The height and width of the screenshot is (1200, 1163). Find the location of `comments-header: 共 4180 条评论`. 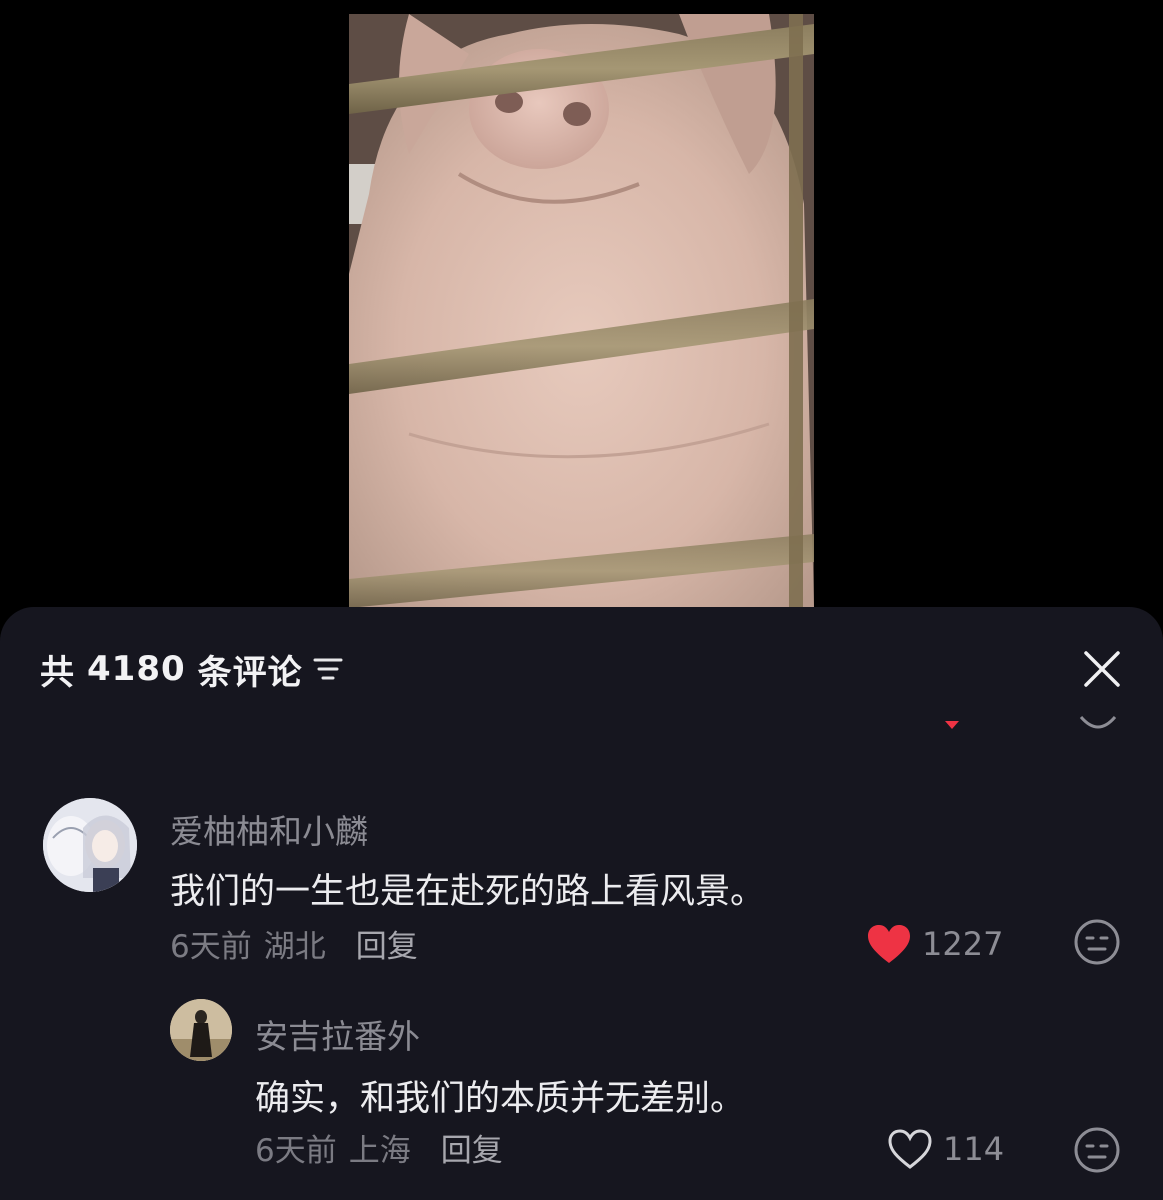

comments-header: 共 4180 条评论 is located at coordinates (191, 670).